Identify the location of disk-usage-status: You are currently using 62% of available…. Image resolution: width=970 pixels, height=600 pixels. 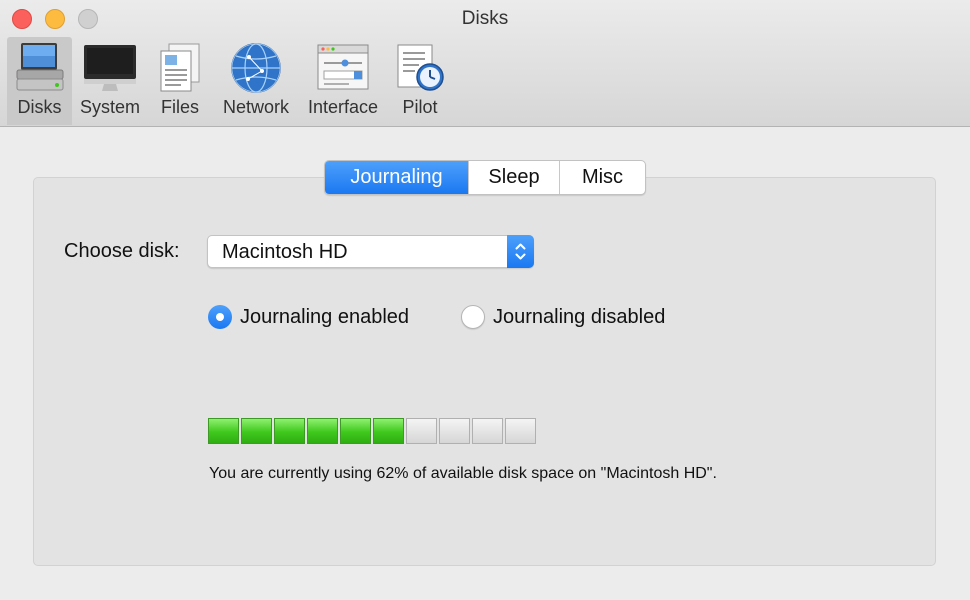
(463, 473).